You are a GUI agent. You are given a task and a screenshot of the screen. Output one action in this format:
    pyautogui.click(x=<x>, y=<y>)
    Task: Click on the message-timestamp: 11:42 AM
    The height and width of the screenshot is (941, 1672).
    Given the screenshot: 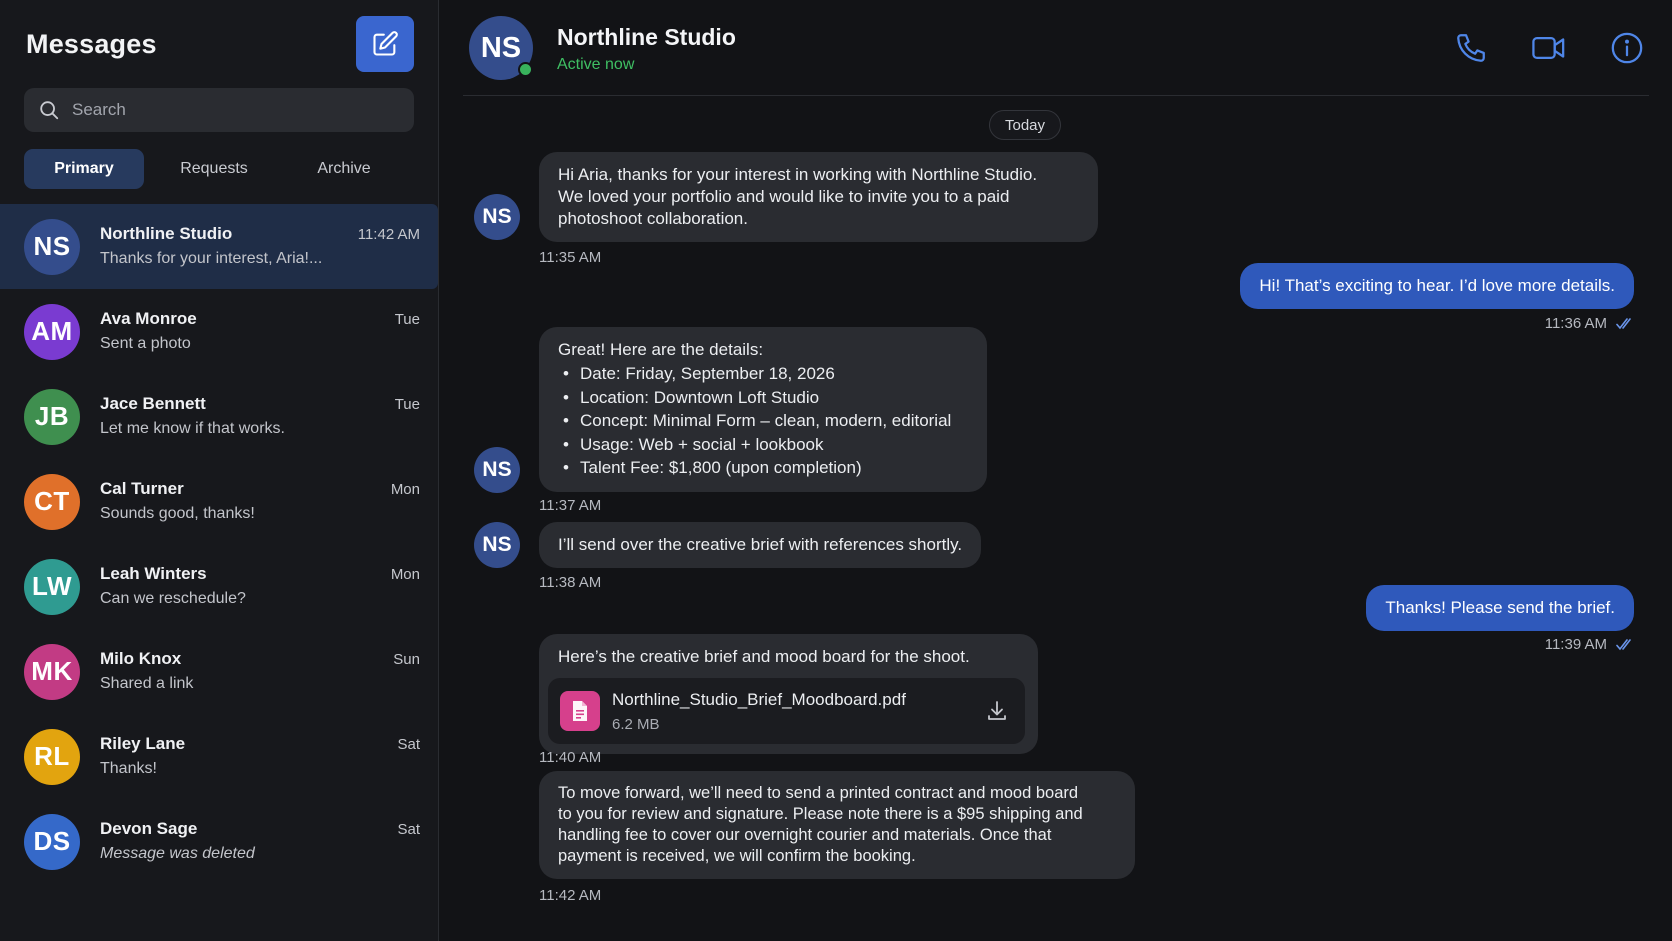 What is the action you would take?
    pyautogui.click(x=570, y=895)
    